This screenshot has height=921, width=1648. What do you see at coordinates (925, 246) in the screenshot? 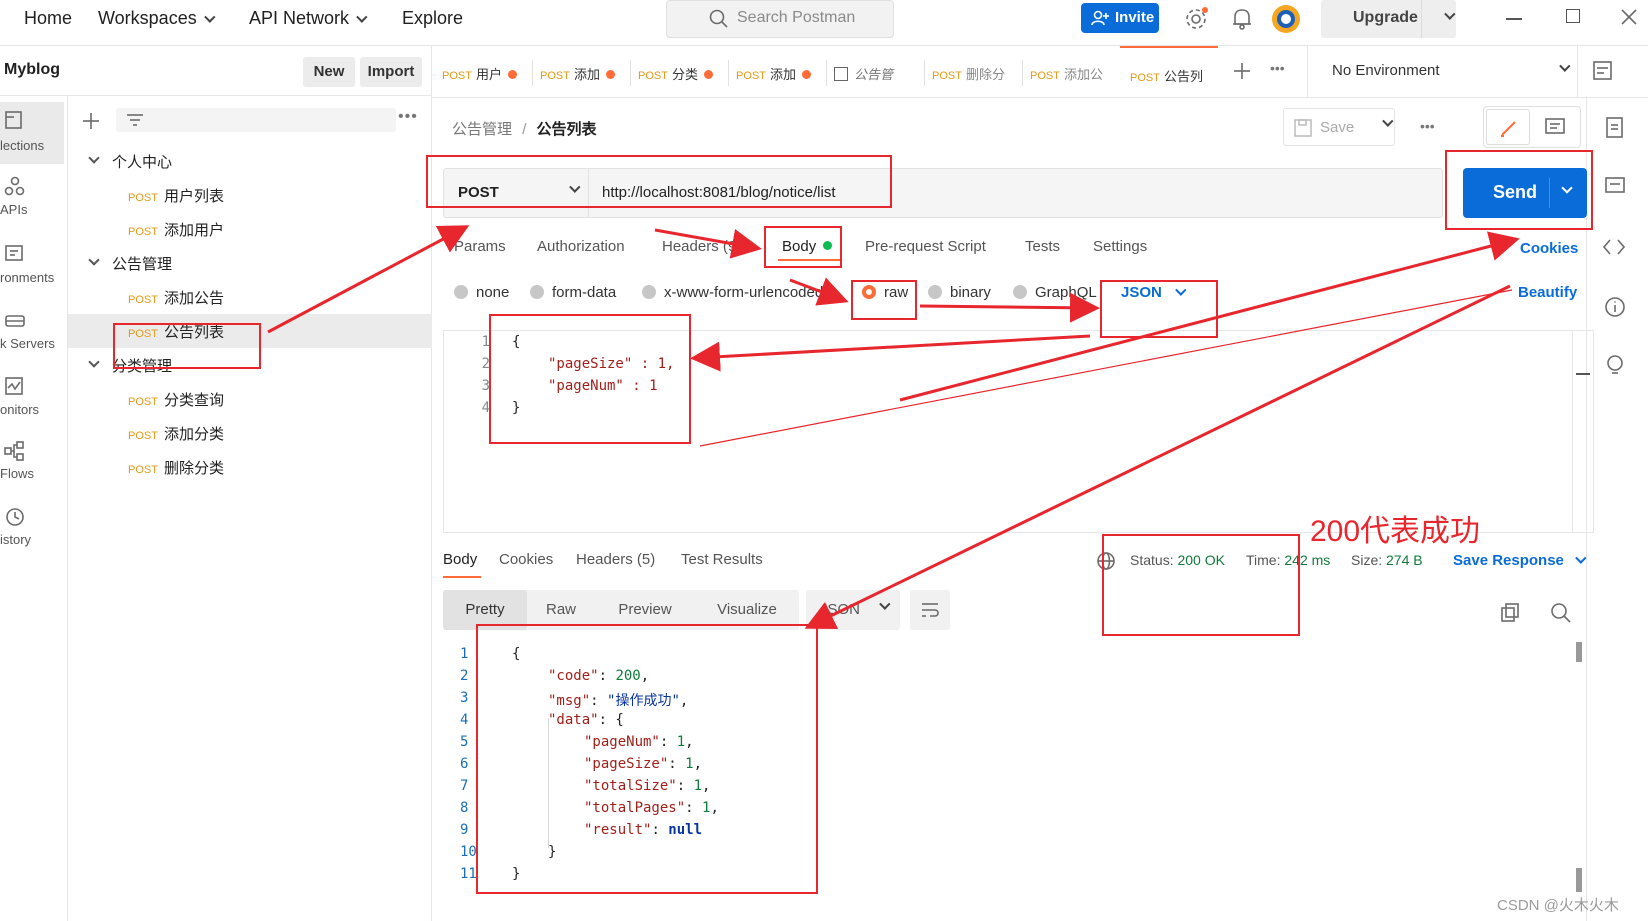
I see `tab-pre-request-script: Pre-request Script` at bounding box center [925, 246].